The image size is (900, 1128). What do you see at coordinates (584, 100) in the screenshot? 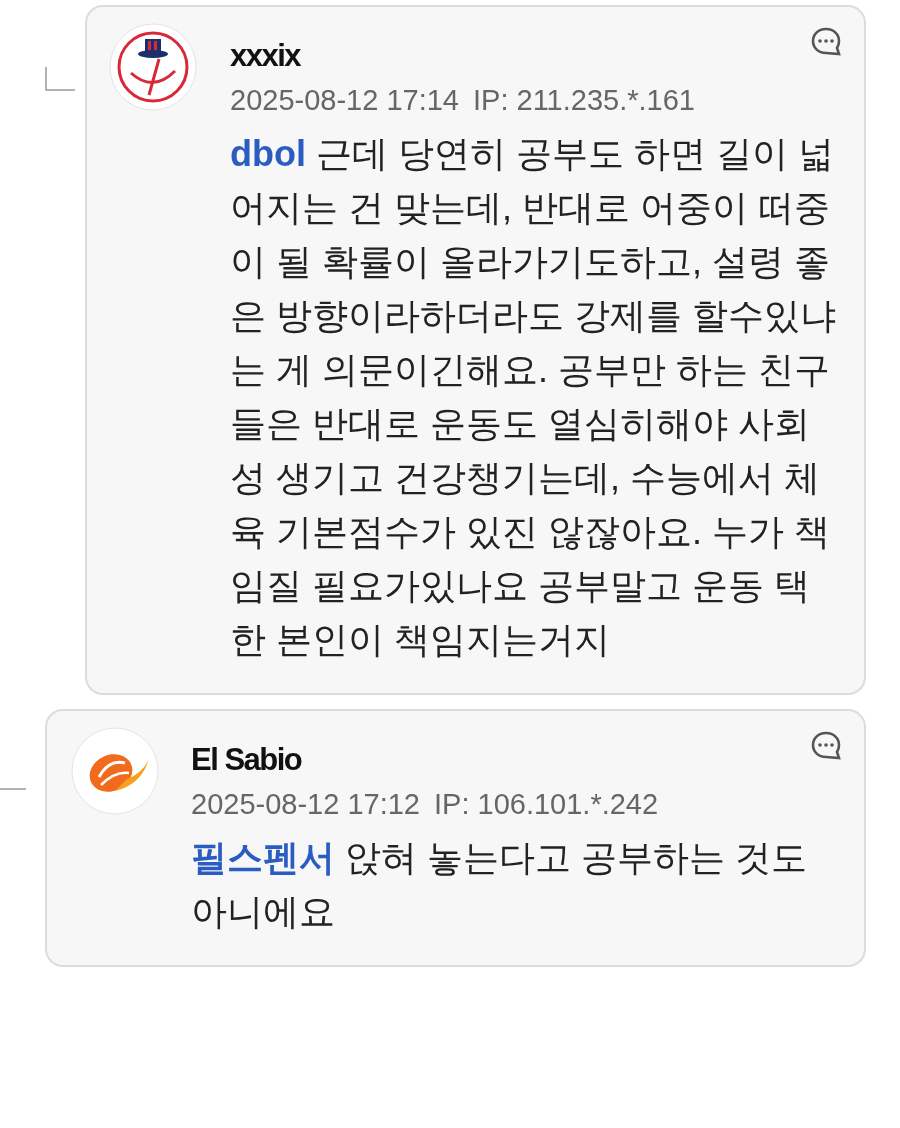
I see `ip-address: IP: 211.235.*.161` at bounding box center [584, 100].